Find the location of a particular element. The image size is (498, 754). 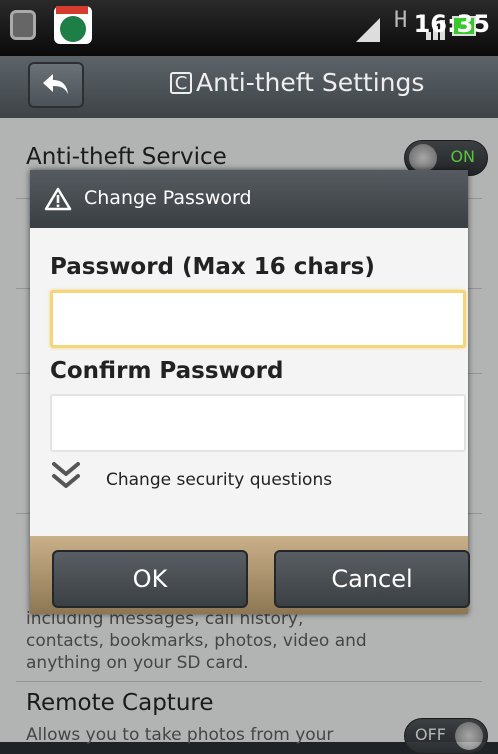

settings-icon is located at coordinates (23, 25).